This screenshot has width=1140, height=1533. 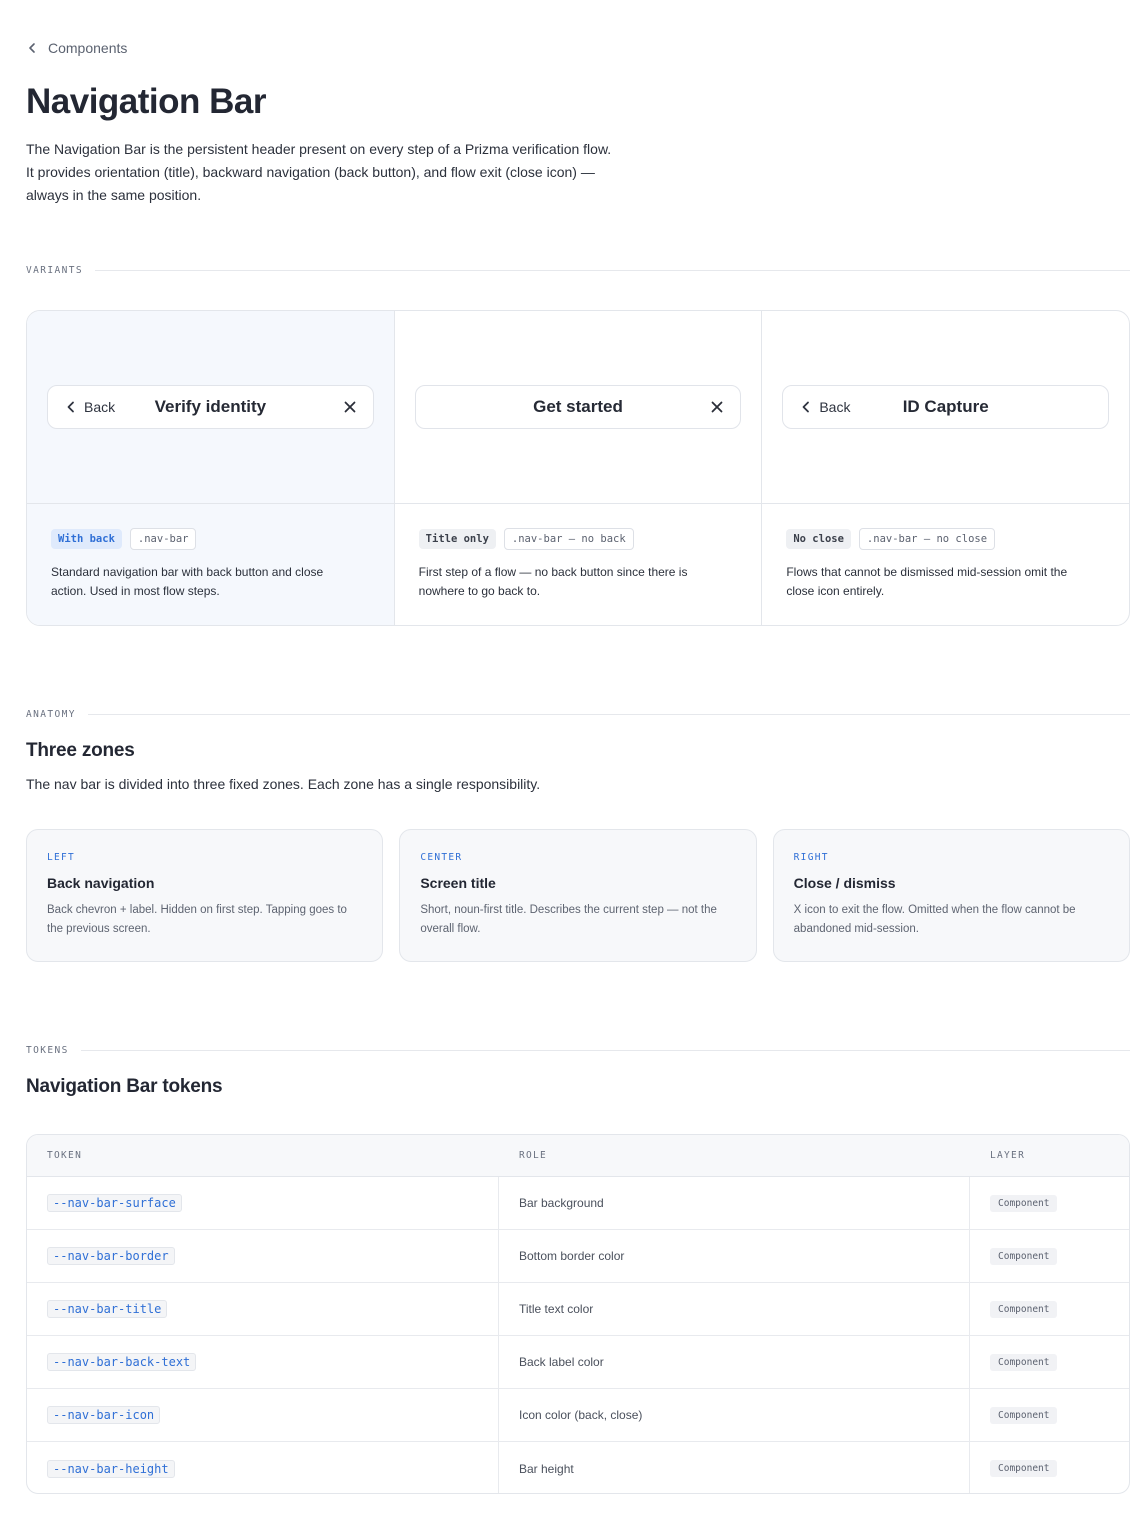 What do you see at coordinates (578, 1156) in the screenshot?
I see `table-header: TOKEN ROLE LAYER` at bounding box center [578, 1156].